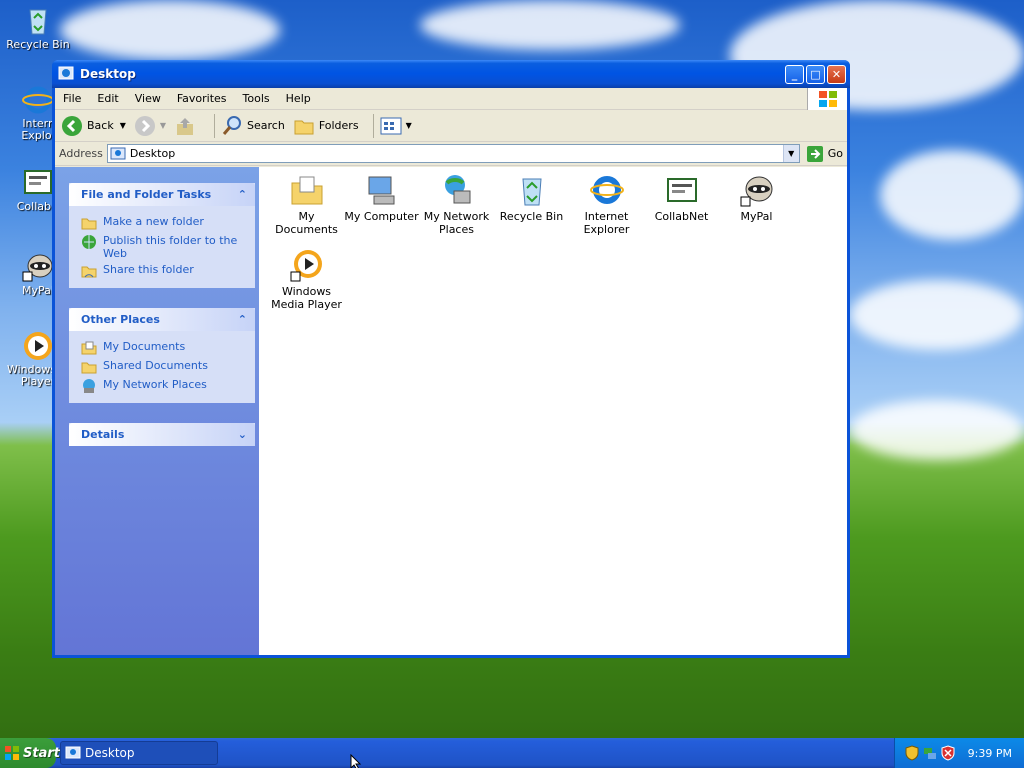 Image resolution: width=1024 pixels, height=768 pixels. What do you see at coordinates (89, 386) in the screenshot?
I see `network-places-icon` at bounding box center [89, 386].